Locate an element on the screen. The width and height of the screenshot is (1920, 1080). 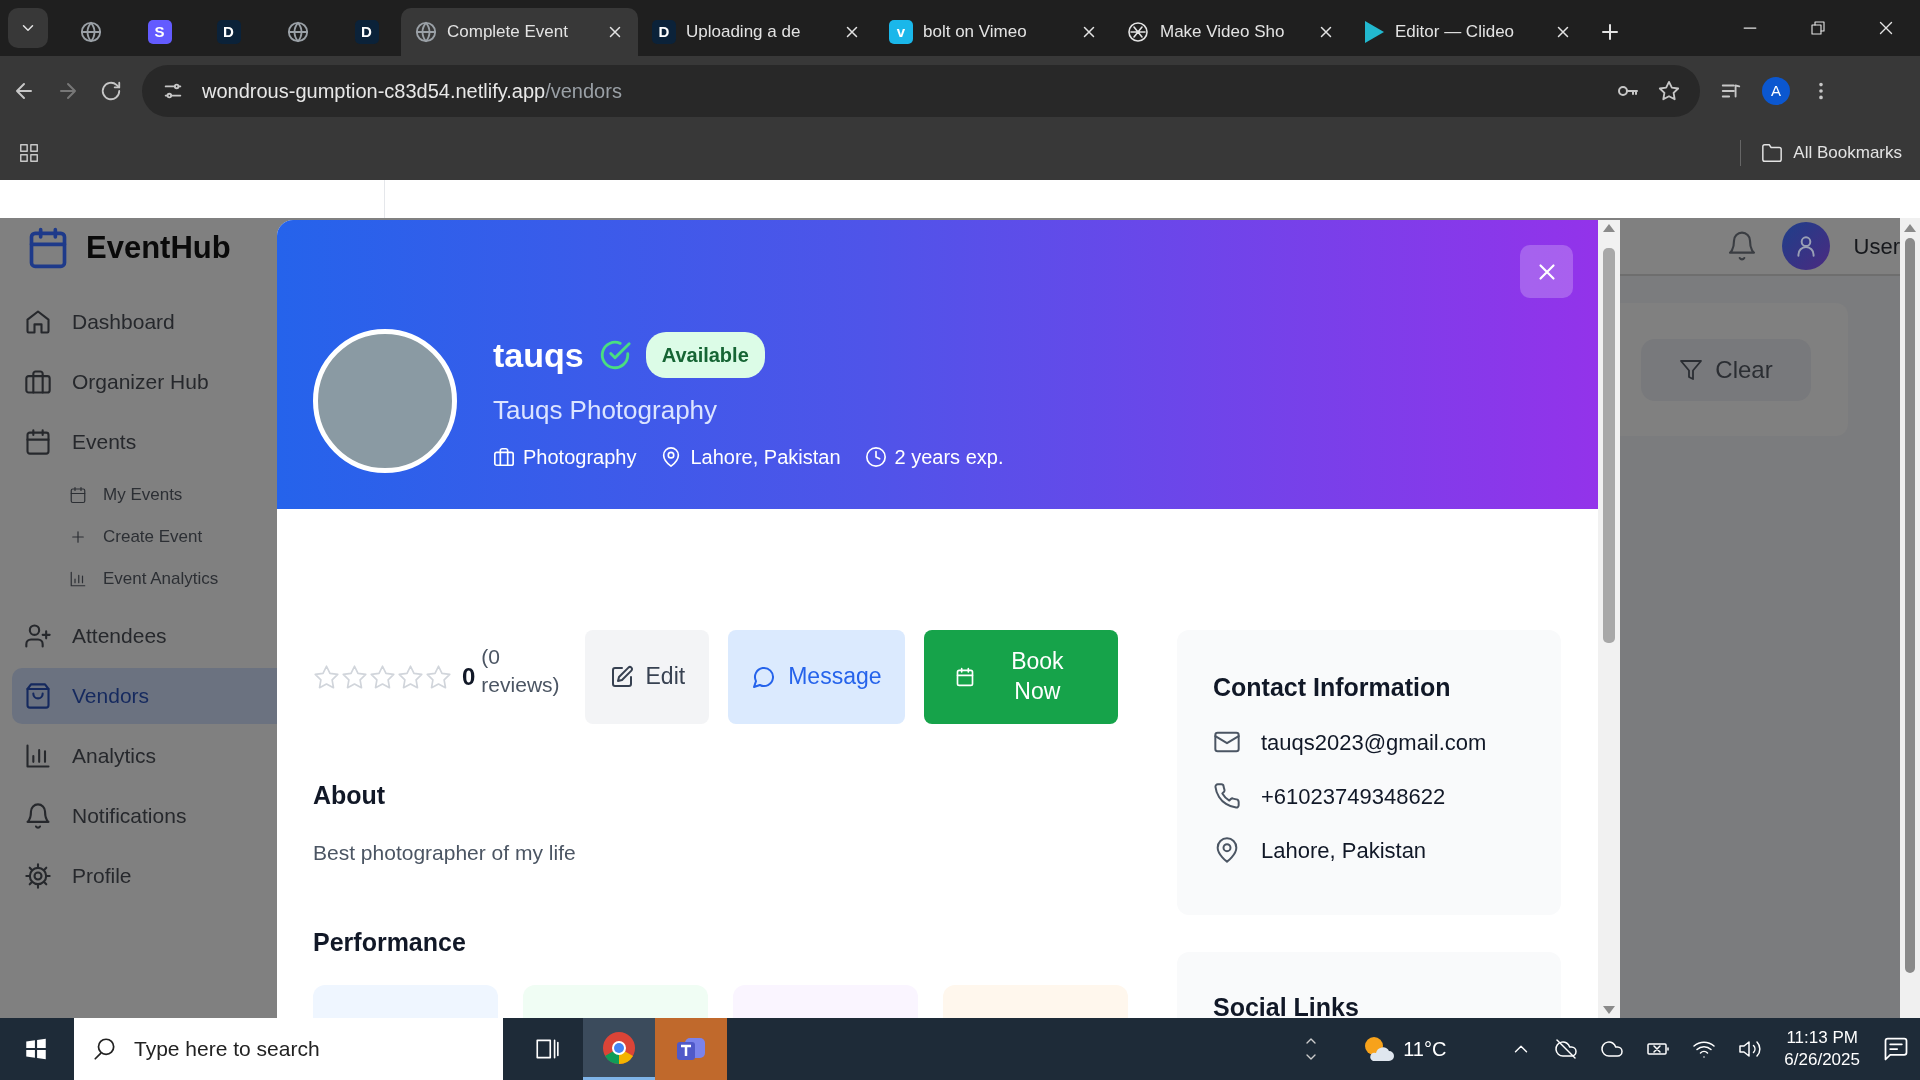
vendor-meta: Photography is located at coordinates (580, 457).